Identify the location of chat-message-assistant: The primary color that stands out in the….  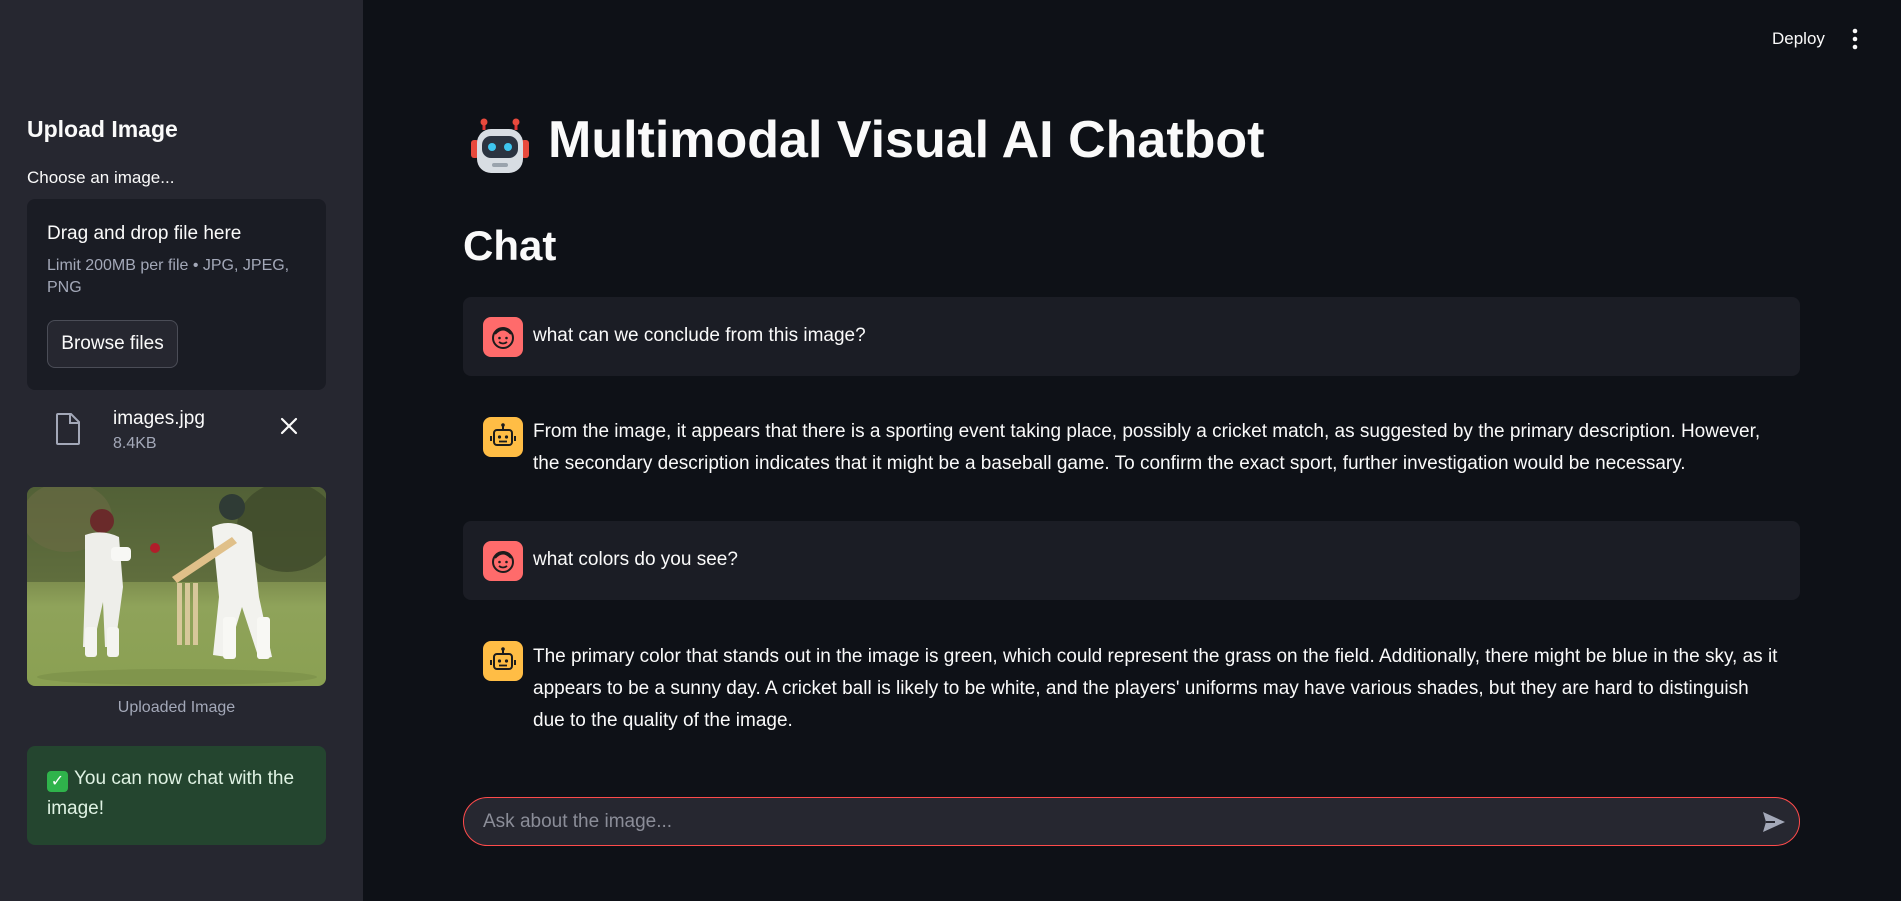
(1131, 690).